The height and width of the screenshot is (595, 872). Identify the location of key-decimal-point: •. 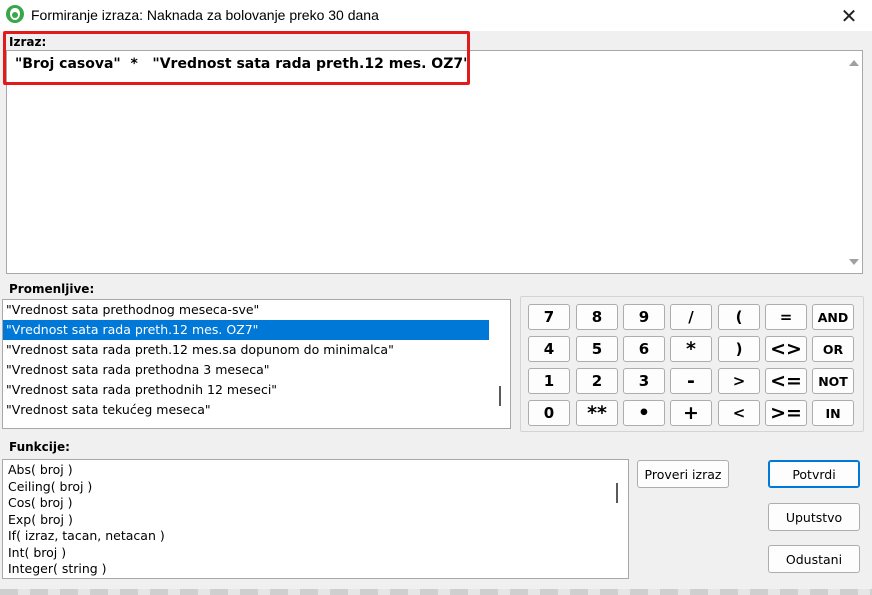
(644, 413).